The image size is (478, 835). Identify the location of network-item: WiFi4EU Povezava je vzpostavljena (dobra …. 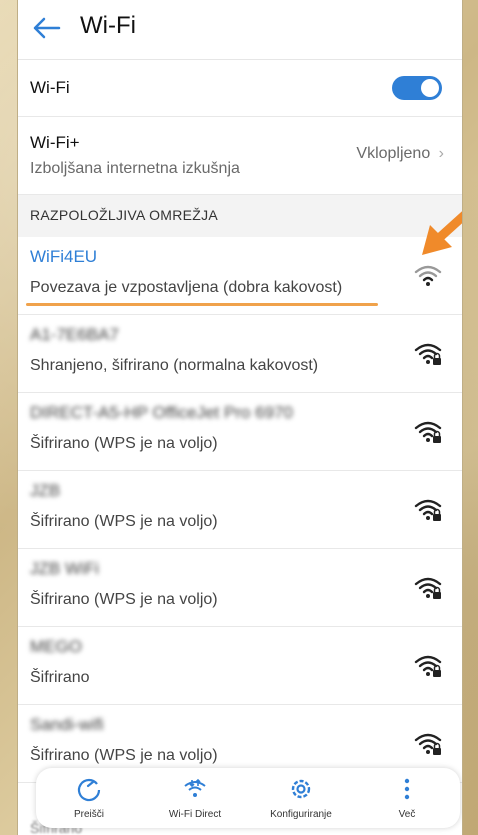
(240, 276).